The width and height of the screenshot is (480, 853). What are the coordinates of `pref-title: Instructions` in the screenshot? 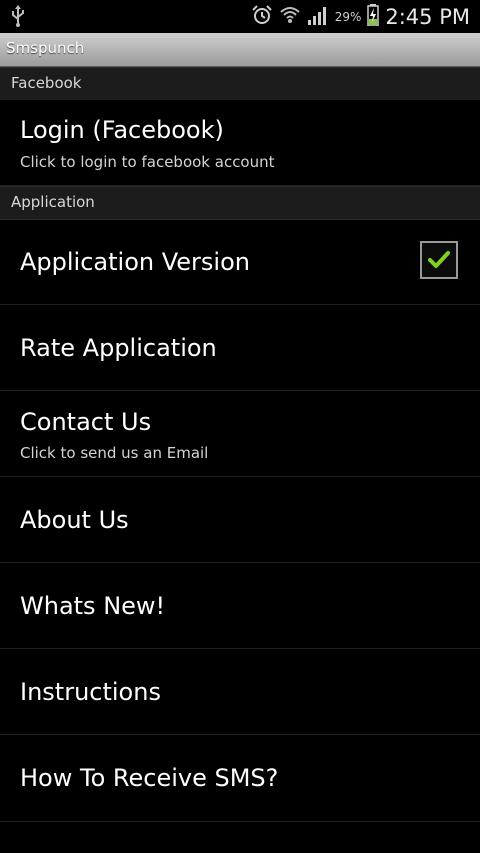 It's located at (90, 692).